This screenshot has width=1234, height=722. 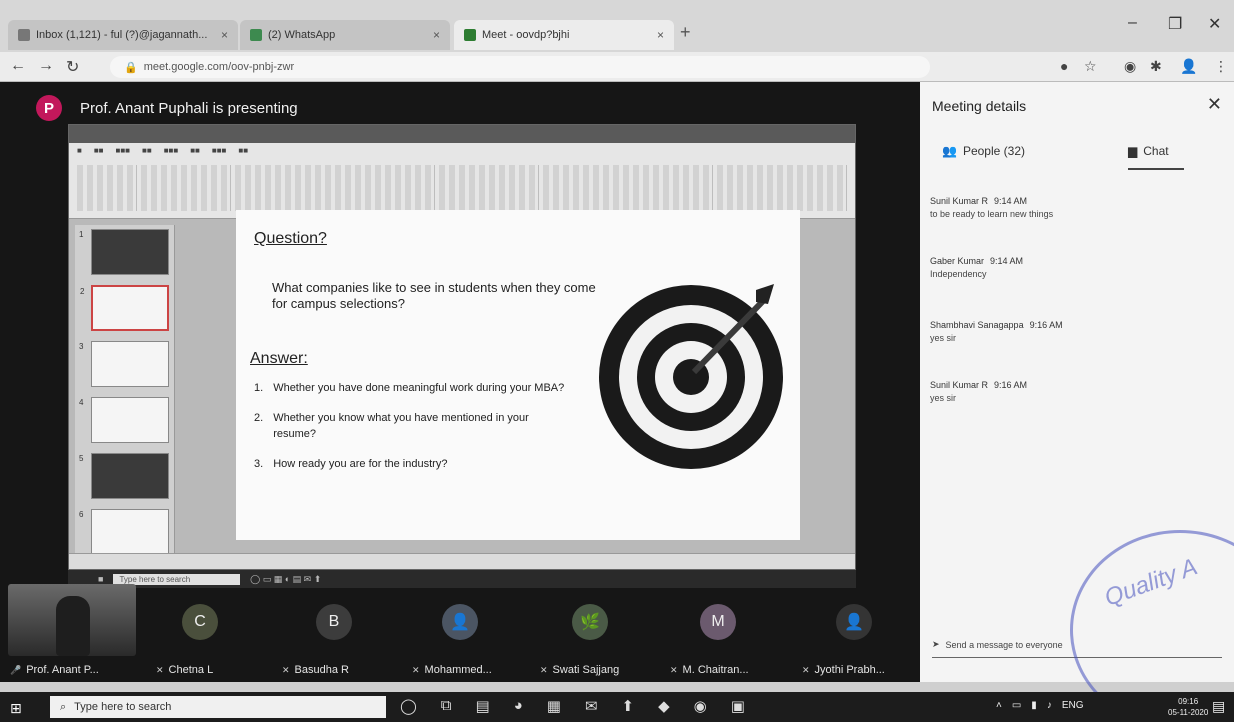 I want to click on presenter-video-tile, so click(x=72, y=620).